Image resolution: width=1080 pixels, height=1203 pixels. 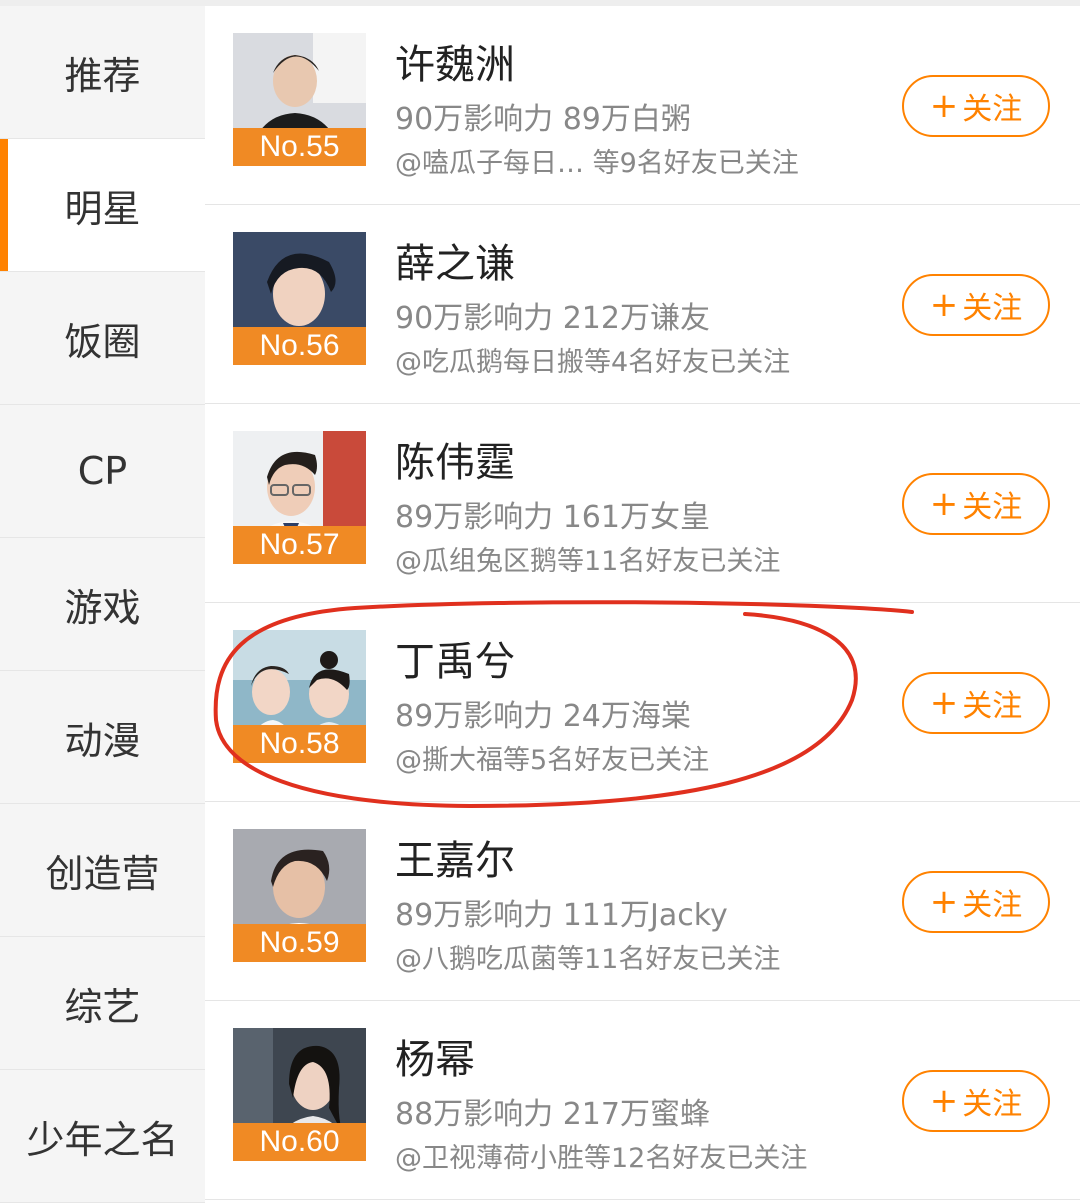 I want to click on star-name: 丁禹兮, so click(x=455, y=658).